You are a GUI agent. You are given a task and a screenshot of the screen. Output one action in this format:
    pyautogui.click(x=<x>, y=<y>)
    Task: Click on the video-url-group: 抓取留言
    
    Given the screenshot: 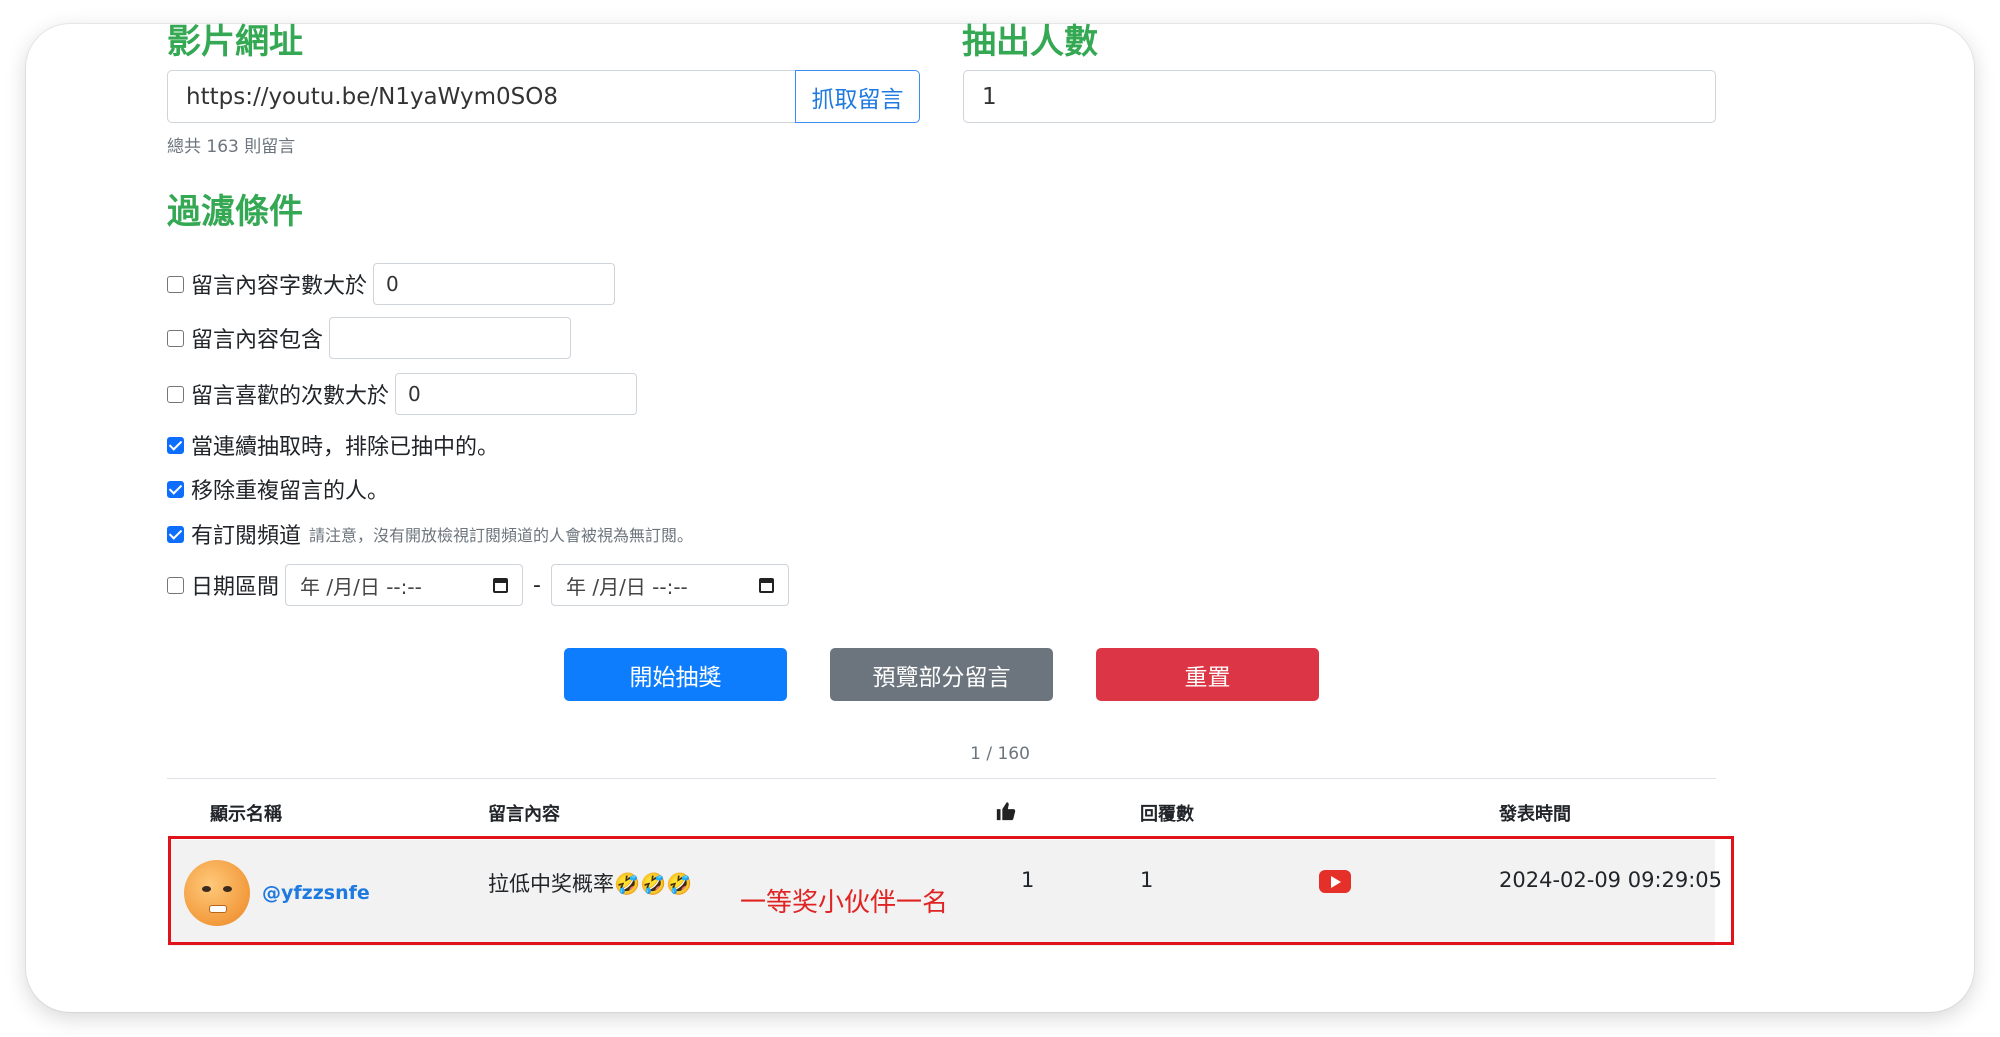 What is the action you would take?
    pyautogui.click(x=543, y=96)
    